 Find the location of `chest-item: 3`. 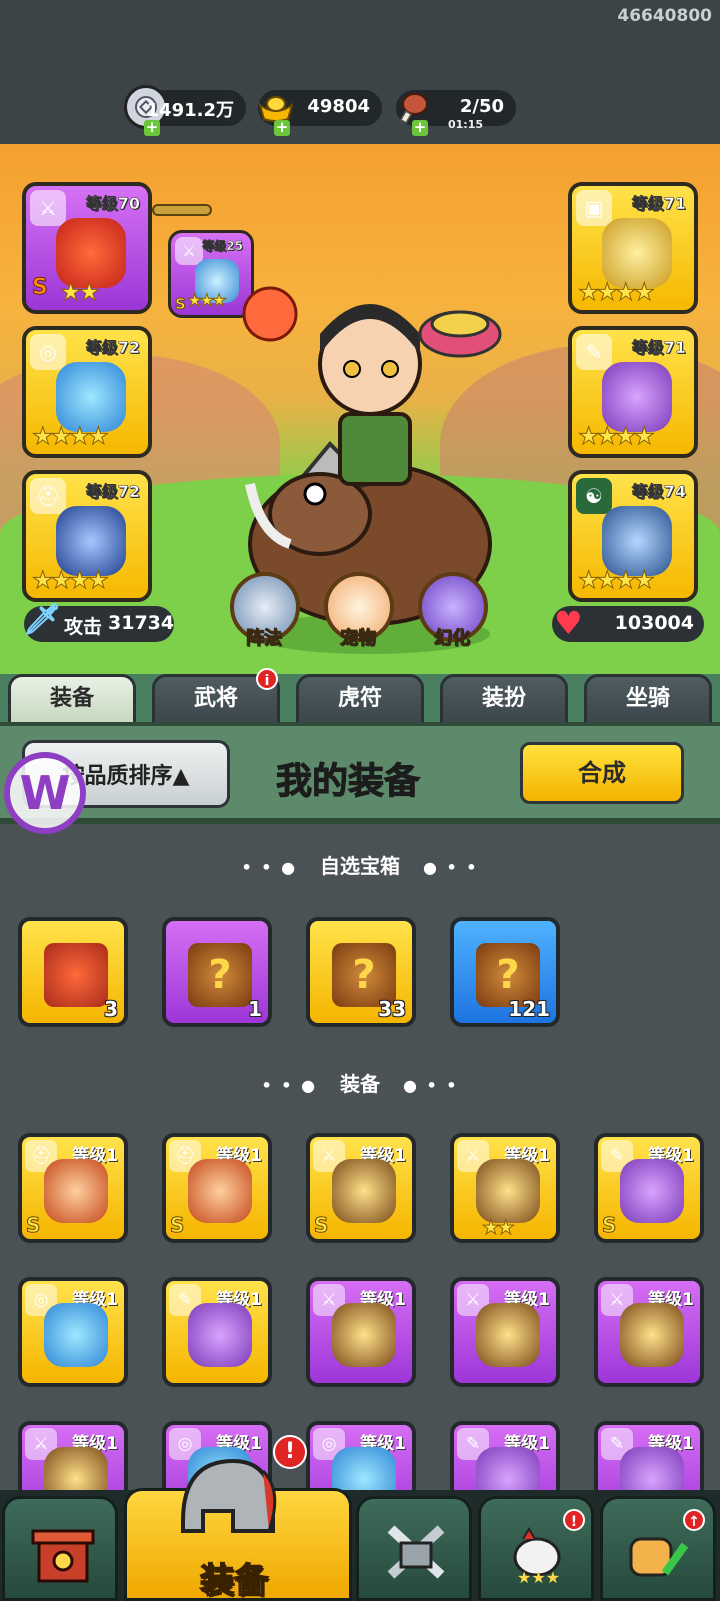

chest-item: 3 is located at coordinates (73, 972).